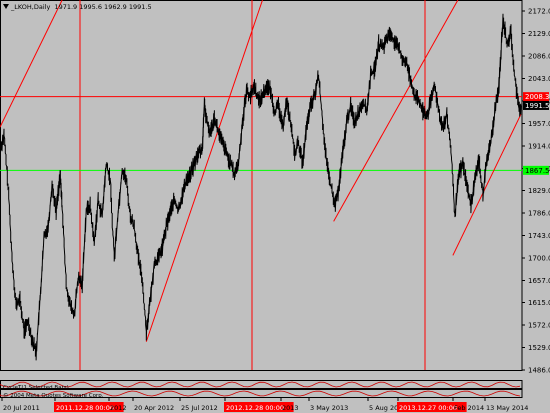 Image resolution: width=550 pixels, height=413 pixels. I want to click on symbol-label: _LKOH,Daily, so click(31, 7).